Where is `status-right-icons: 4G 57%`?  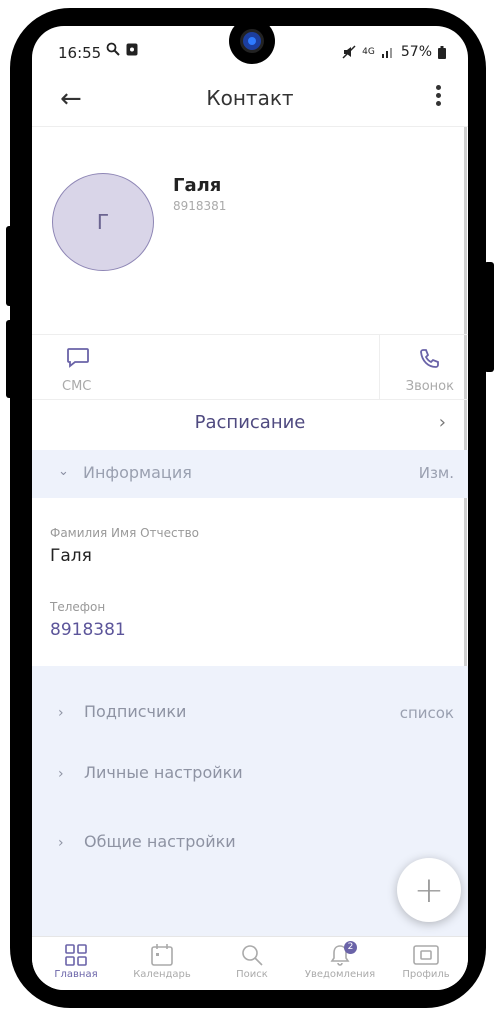
status-right-icons: 4G 57% is located at coordinates (394, 52).